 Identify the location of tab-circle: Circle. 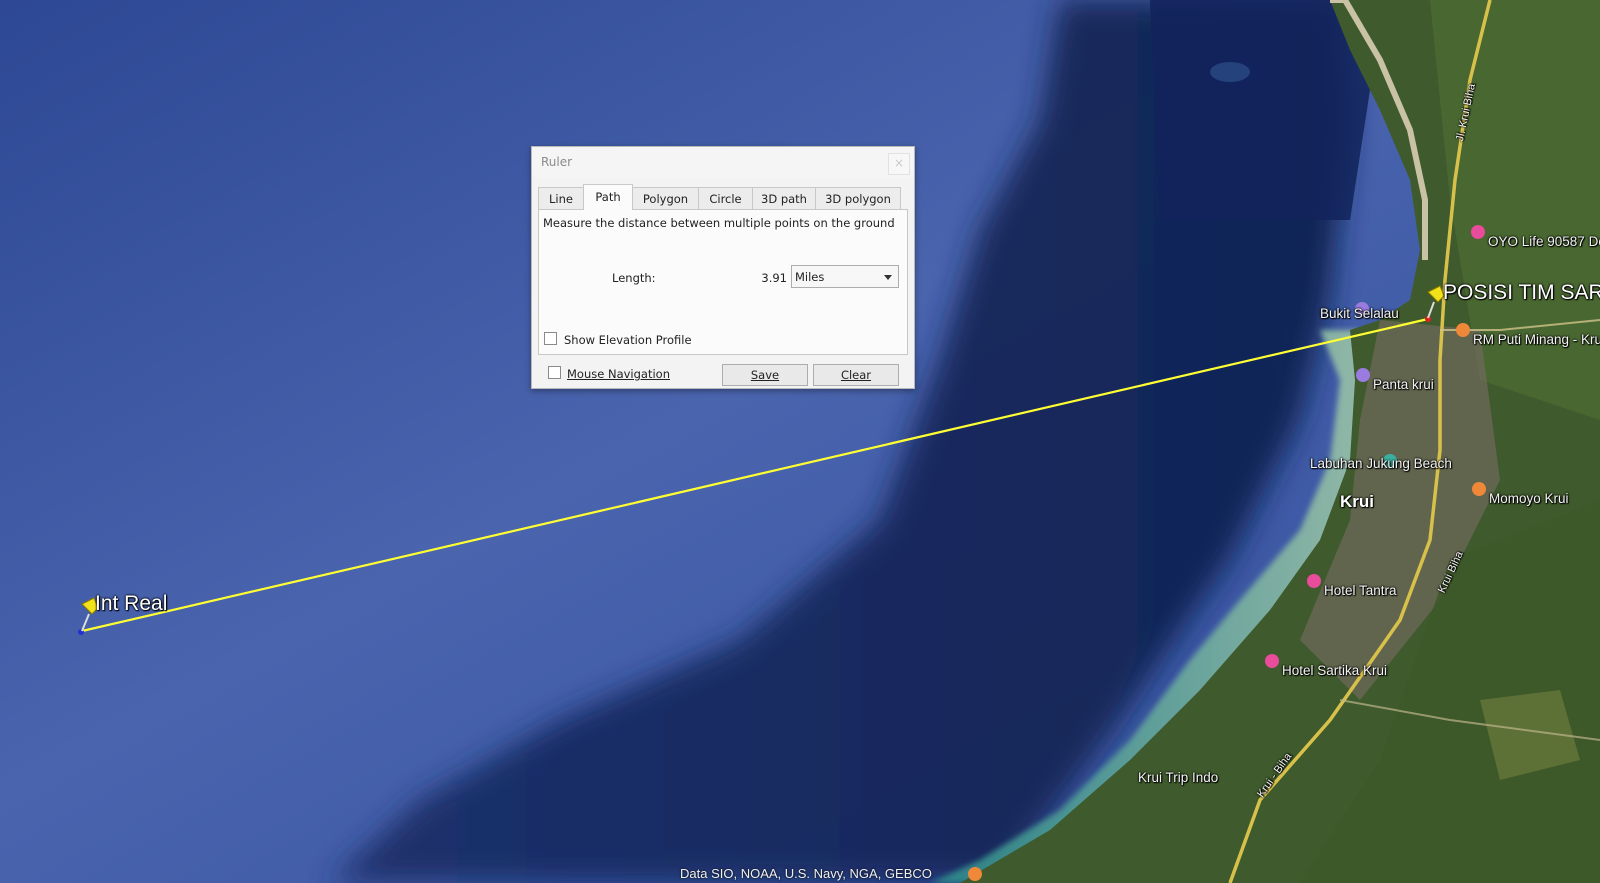
(725, 198).